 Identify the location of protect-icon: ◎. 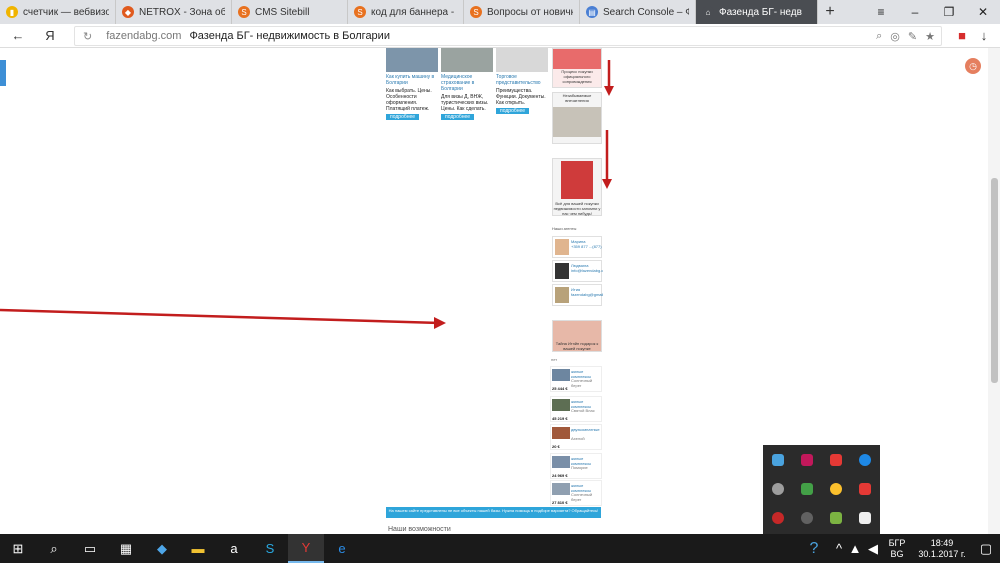
(895, 36).